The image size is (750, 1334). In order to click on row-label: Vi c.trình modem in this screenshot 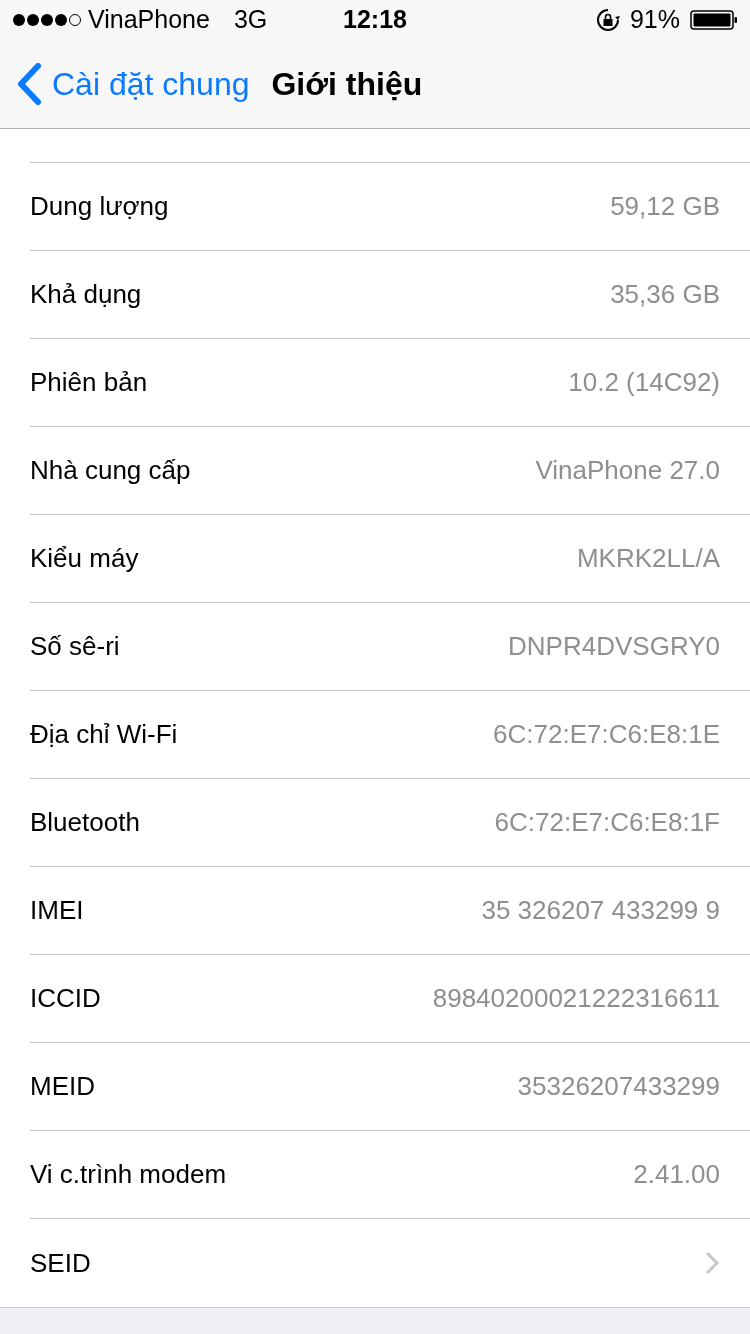, I will do `click(128, 1174)`.